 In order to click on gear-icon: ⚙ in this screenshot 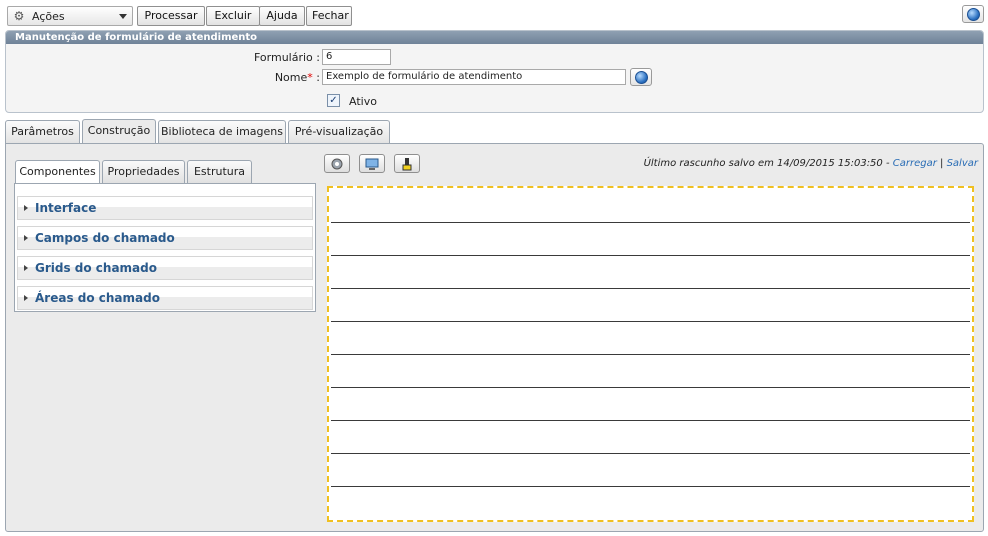, I will do `click(19, 16)`.